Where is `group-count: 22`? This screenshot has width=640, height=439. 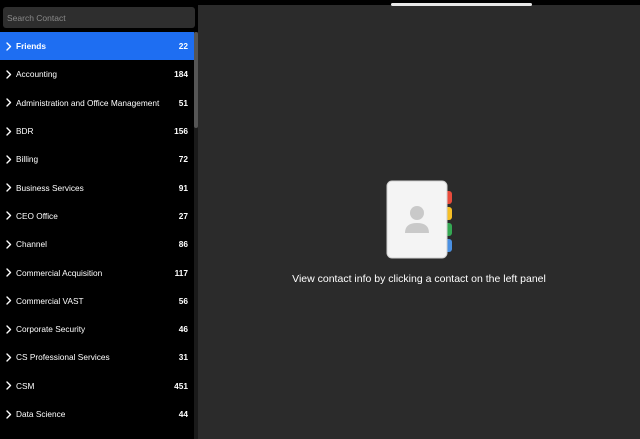 group-count: 22 is located at coordinates (183, 46).